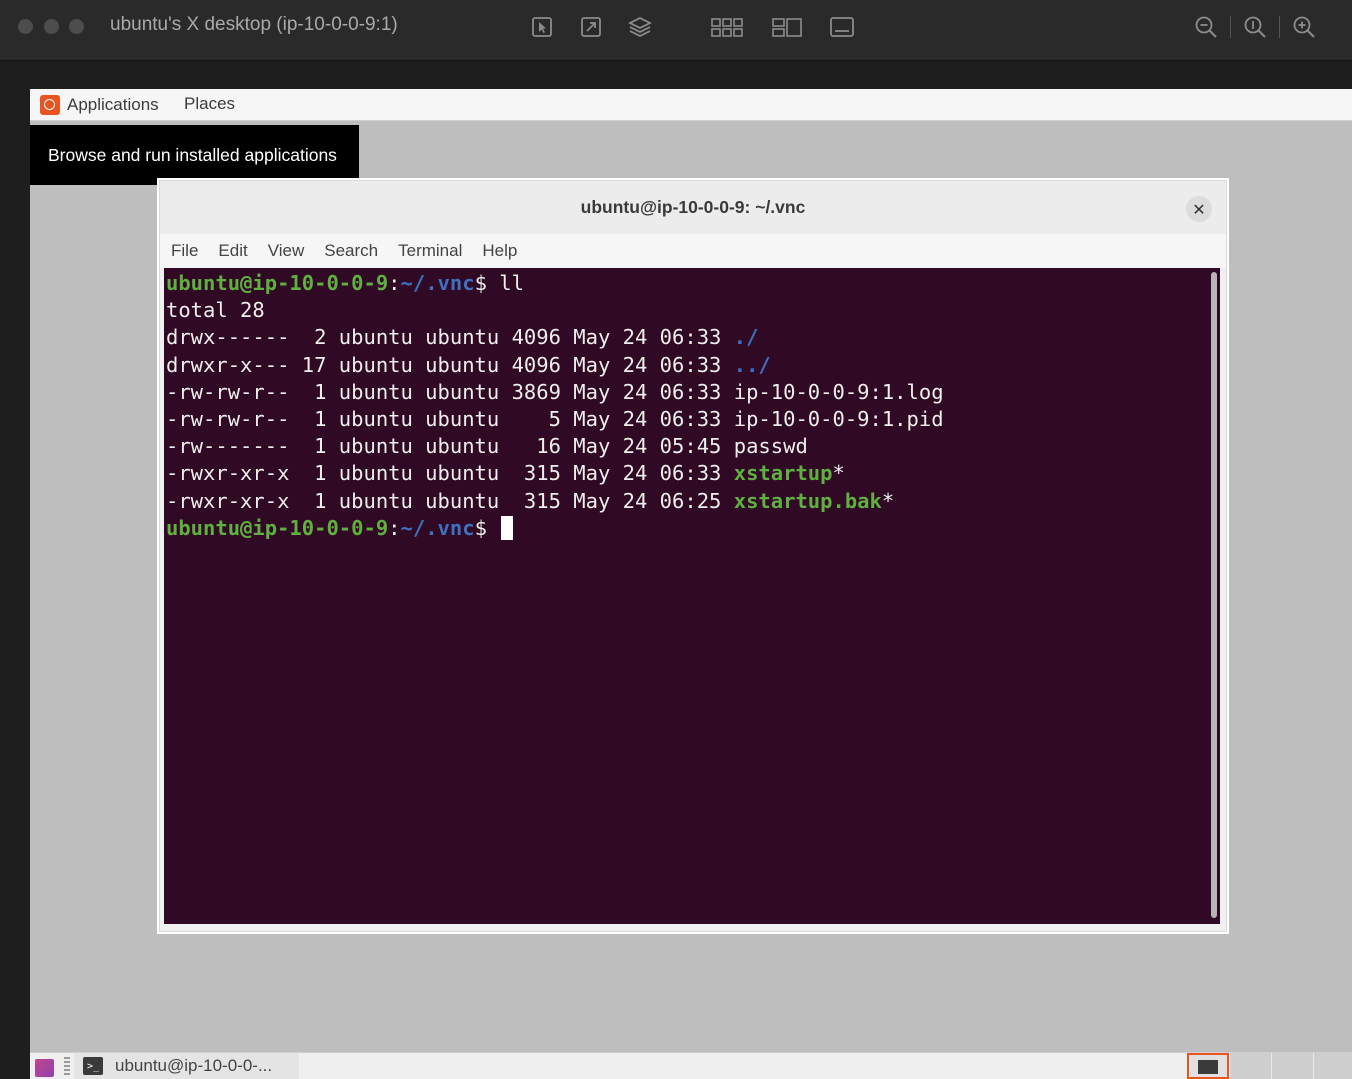  Describe the element at coordinates (50, 105) in the screenshot. I see `ubuntu-logo-icon` at that location.